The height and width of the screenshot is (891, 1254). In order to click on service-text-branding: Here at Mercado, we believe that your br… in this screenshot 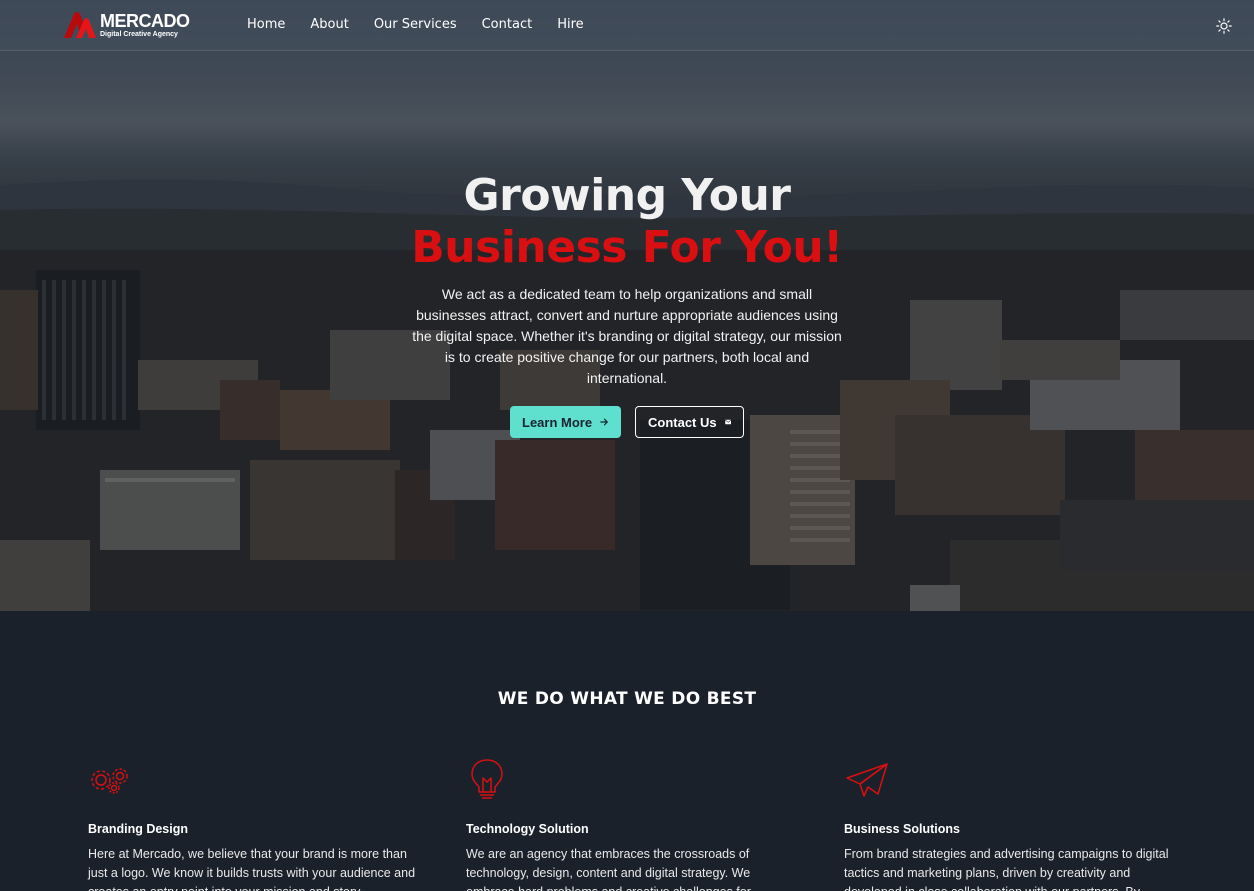, I will do `click(252, 869)`.